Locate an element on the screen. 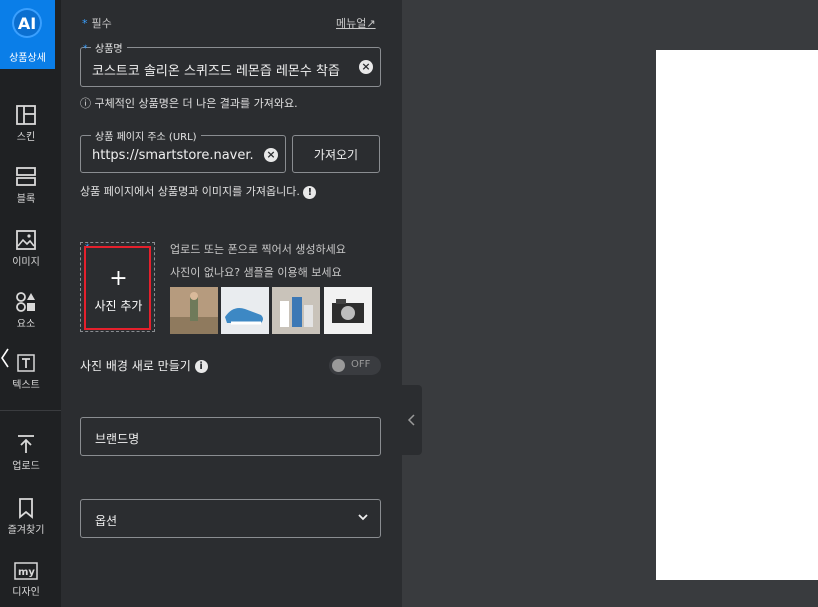 This screenshot has height=607, width=818. ai-product-detail-label: 상품상세 is located at coordinates (27, 58).